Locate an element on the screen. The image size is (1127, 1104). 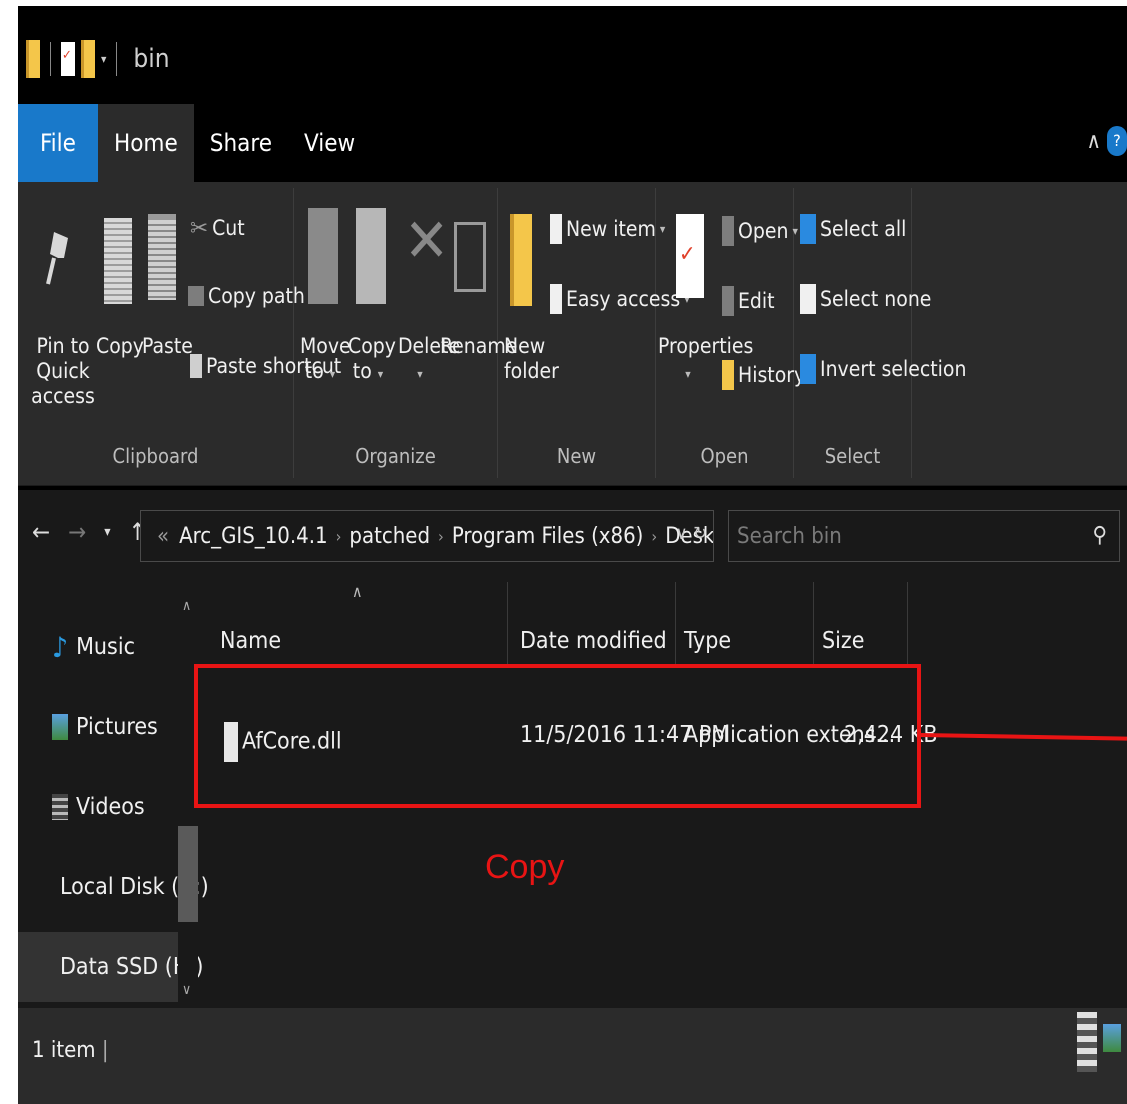
breadcrumb-program-files: Program Files (x86) is located at coordinates (548, 536).